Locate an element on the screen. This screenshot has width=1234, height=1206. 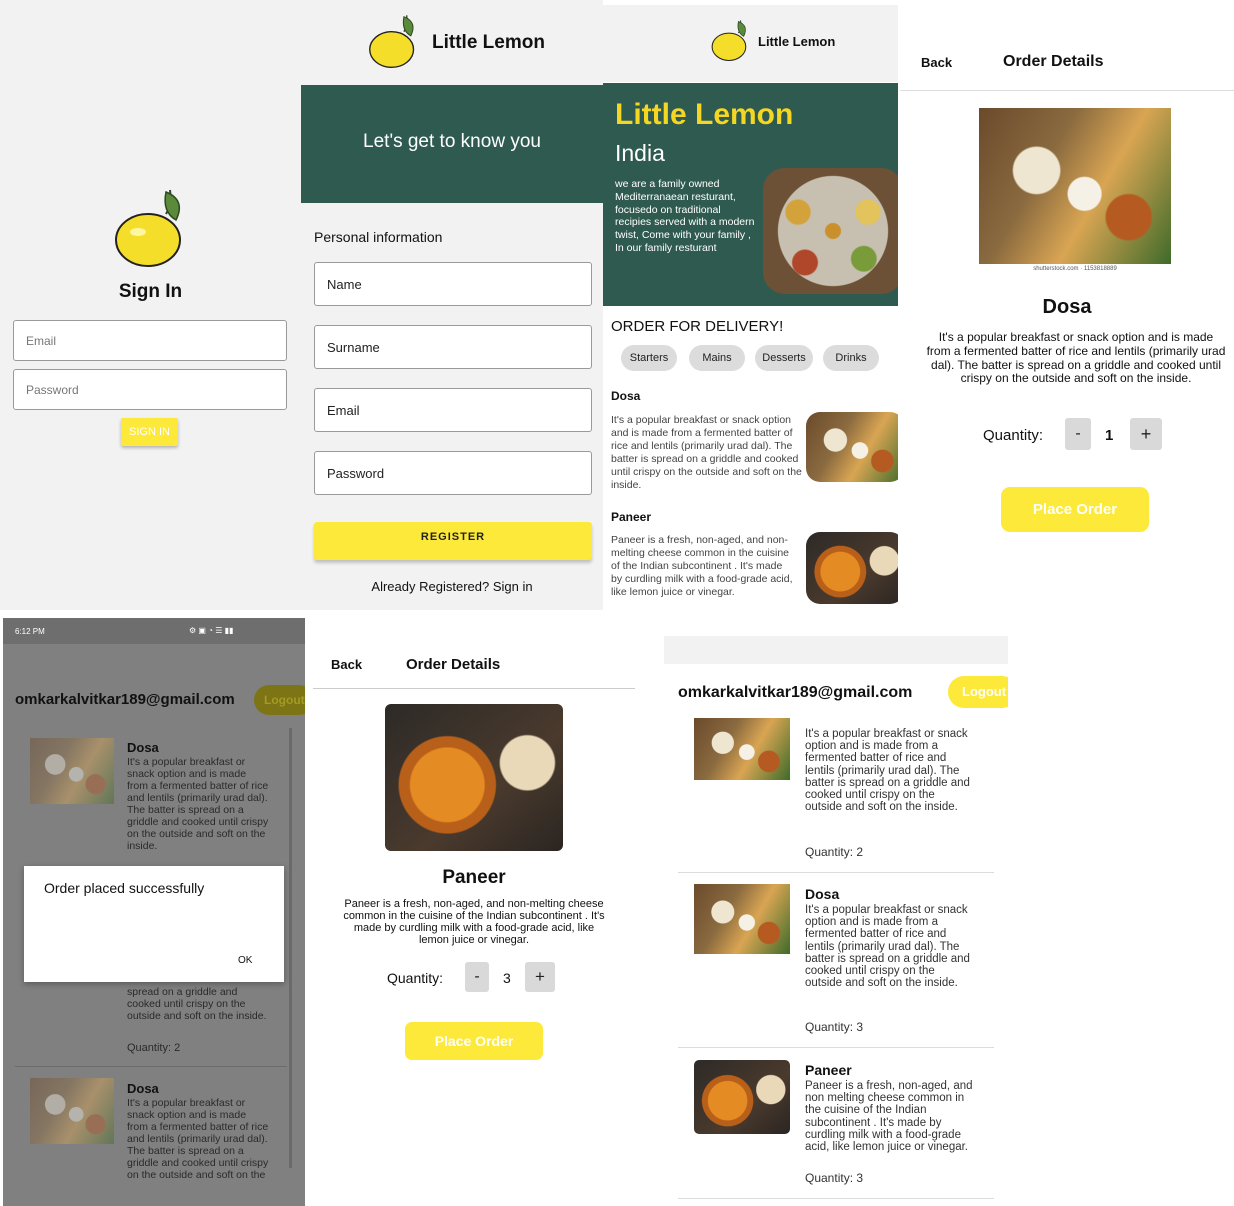
top-bar is located at coordinates (836, 650).